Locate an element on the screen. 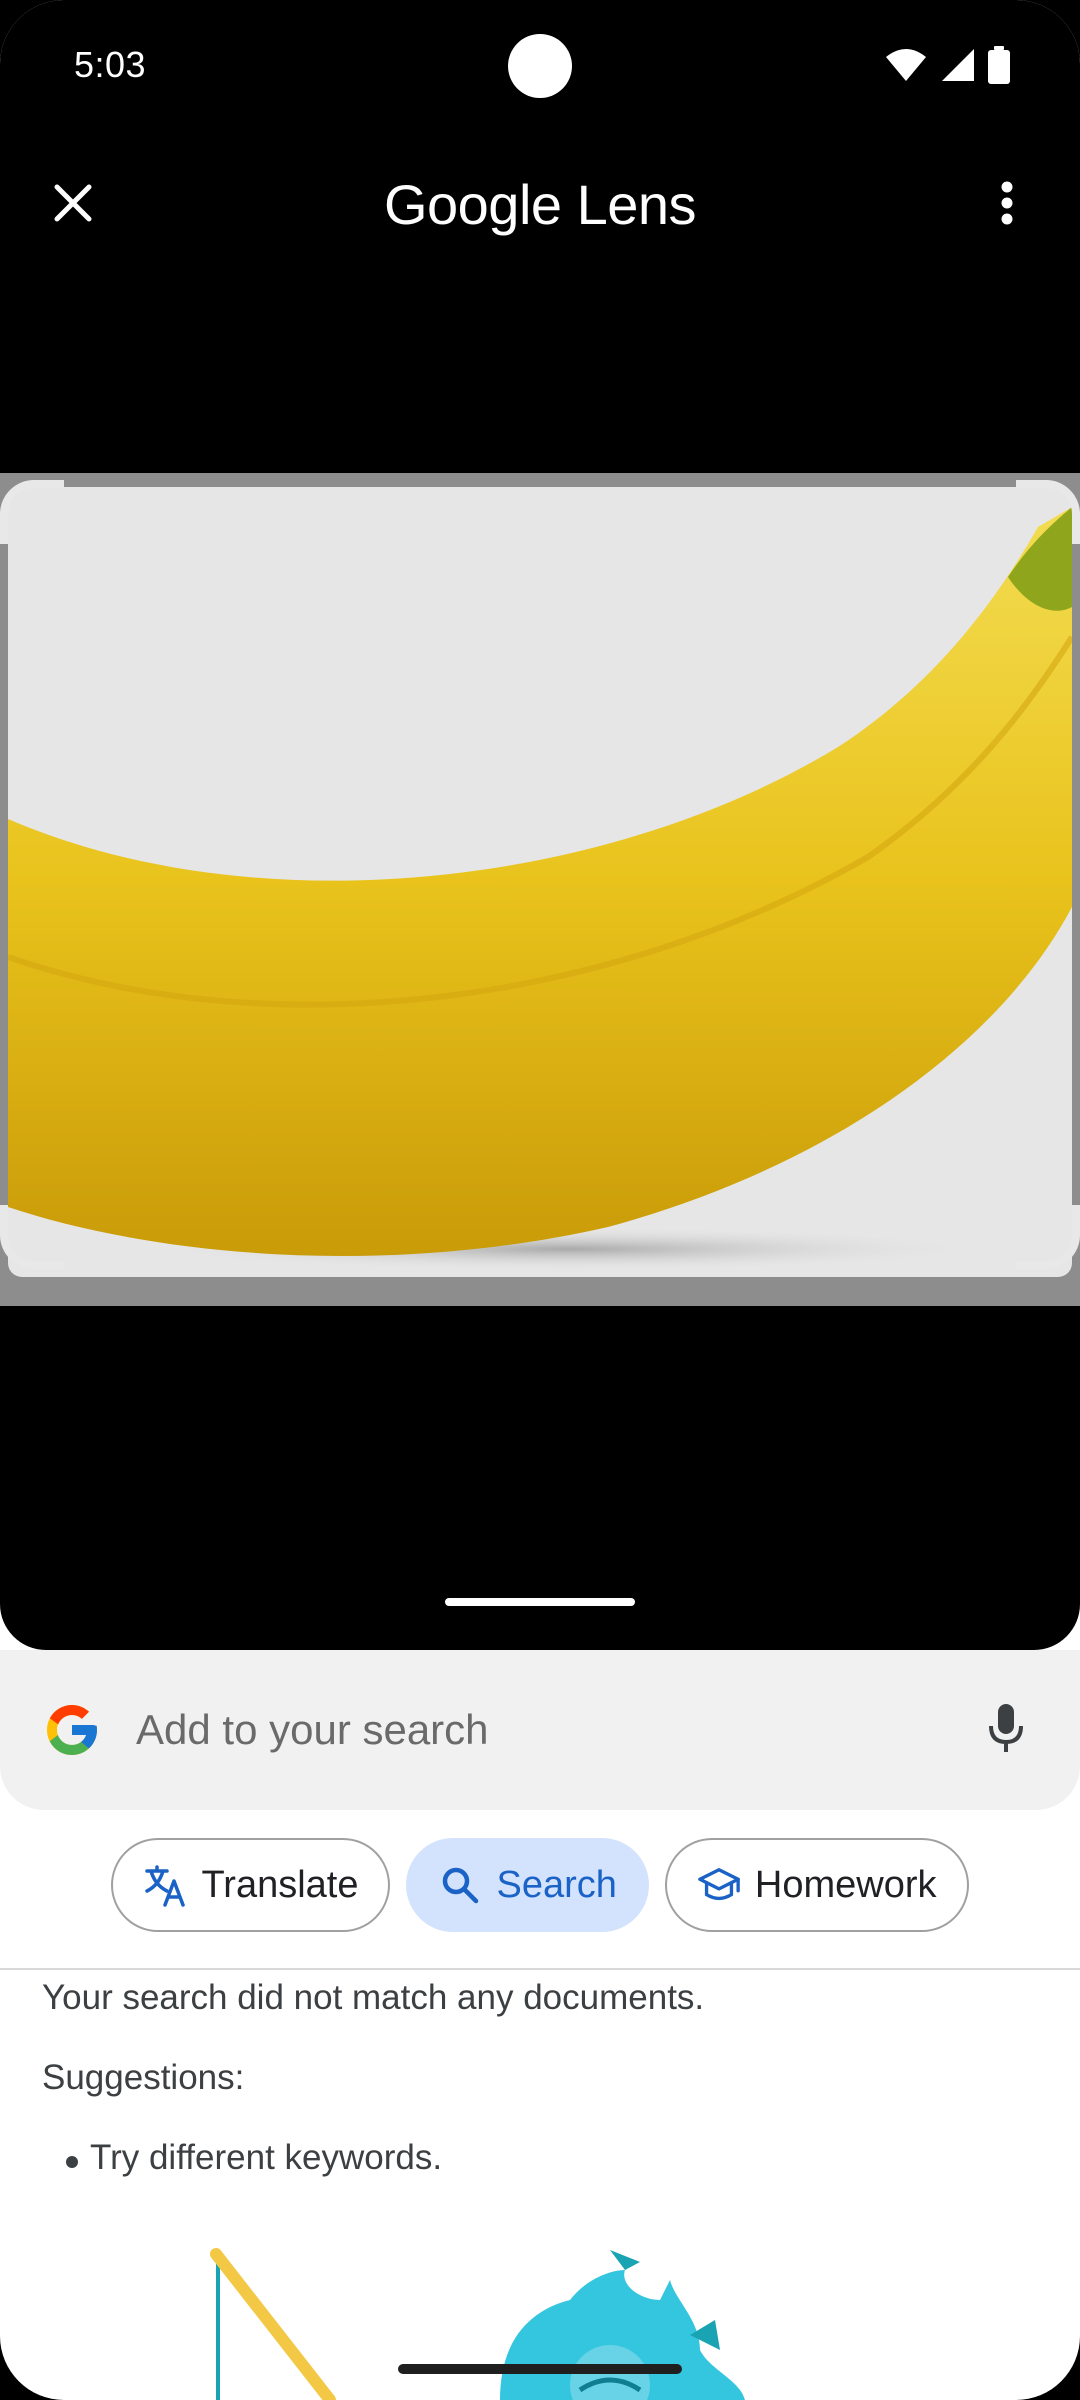 This screenshot has width=1080, height=2400. sheet-drag-handle is located at coordinates (540, 1602).